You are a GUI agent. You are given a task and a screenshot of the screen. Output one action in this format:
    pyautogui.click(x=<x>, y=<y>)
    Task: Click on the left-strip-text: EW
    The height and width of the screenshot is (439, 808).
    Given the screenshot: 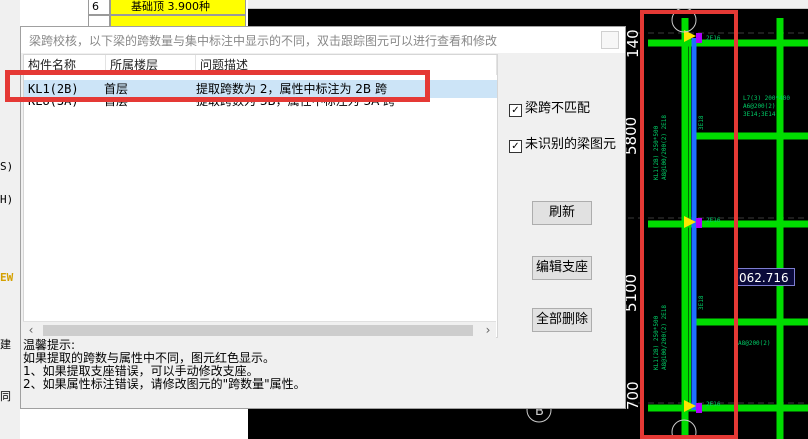 What is the action you would take?
    pyautogui.click(x=7, y=277)
    